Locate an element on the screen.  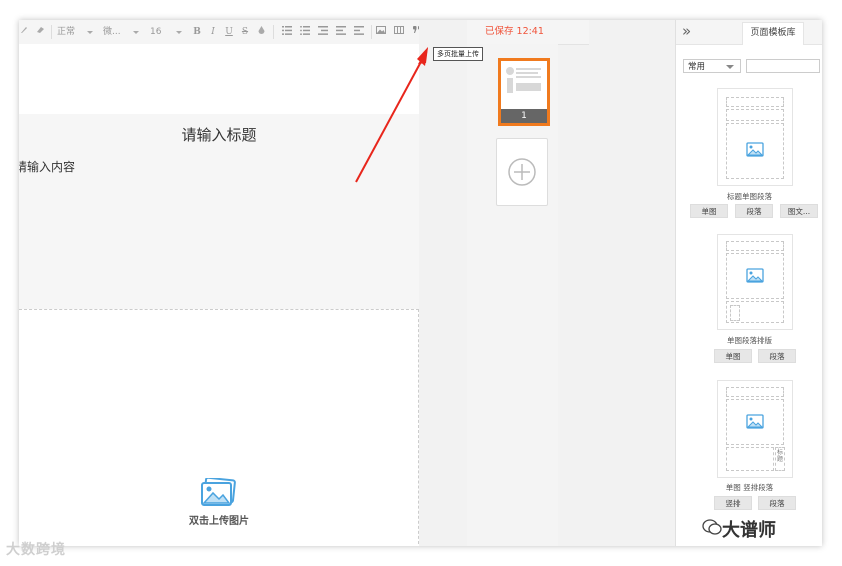
upload-image-icon is located at coordinates (218, 494).